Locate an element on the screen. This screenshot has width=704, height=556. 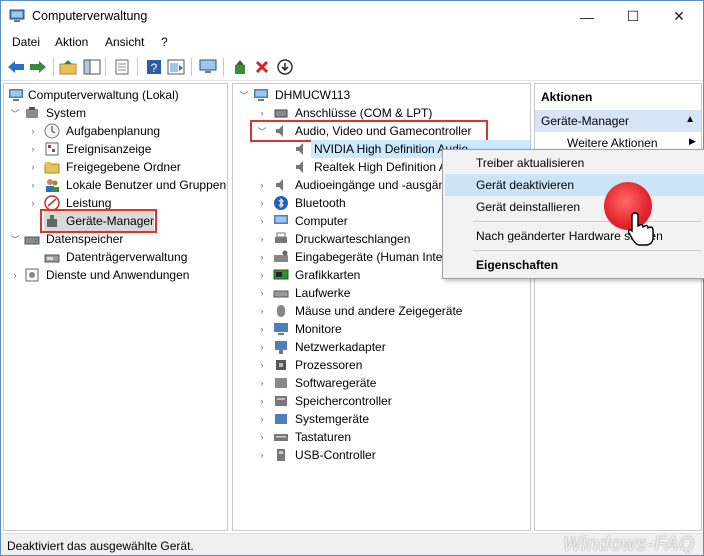
tree-system: ﹀ System is located at coordinates (115, 113).